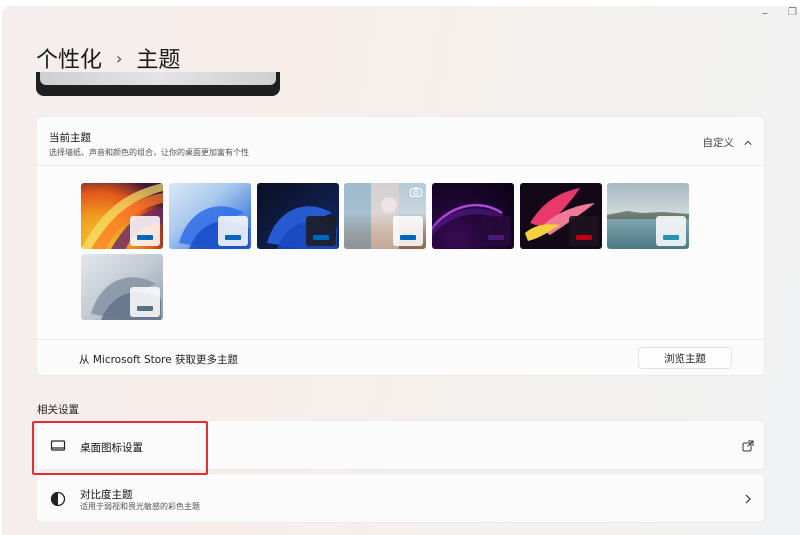 This screenshot has width=802, height=535. Describe the element at coordinates (792, 12) in the screenshot. I see `restore-button: ❐` at that location.